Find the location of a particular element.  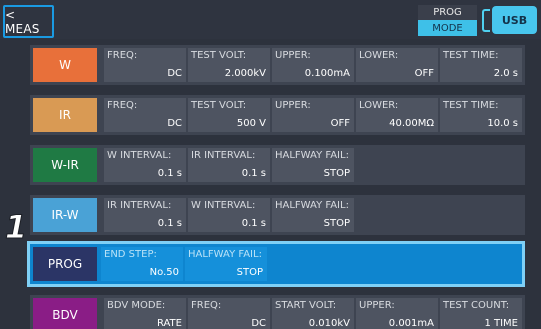

usb-control: USB is located at coordinates (509, 20).